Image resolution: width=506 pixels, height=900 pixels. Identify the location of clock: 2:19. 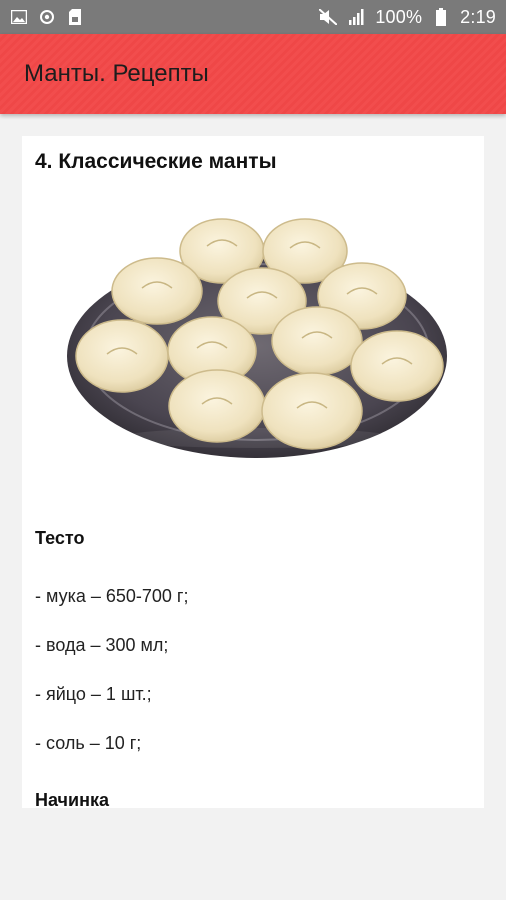
(478, 16).